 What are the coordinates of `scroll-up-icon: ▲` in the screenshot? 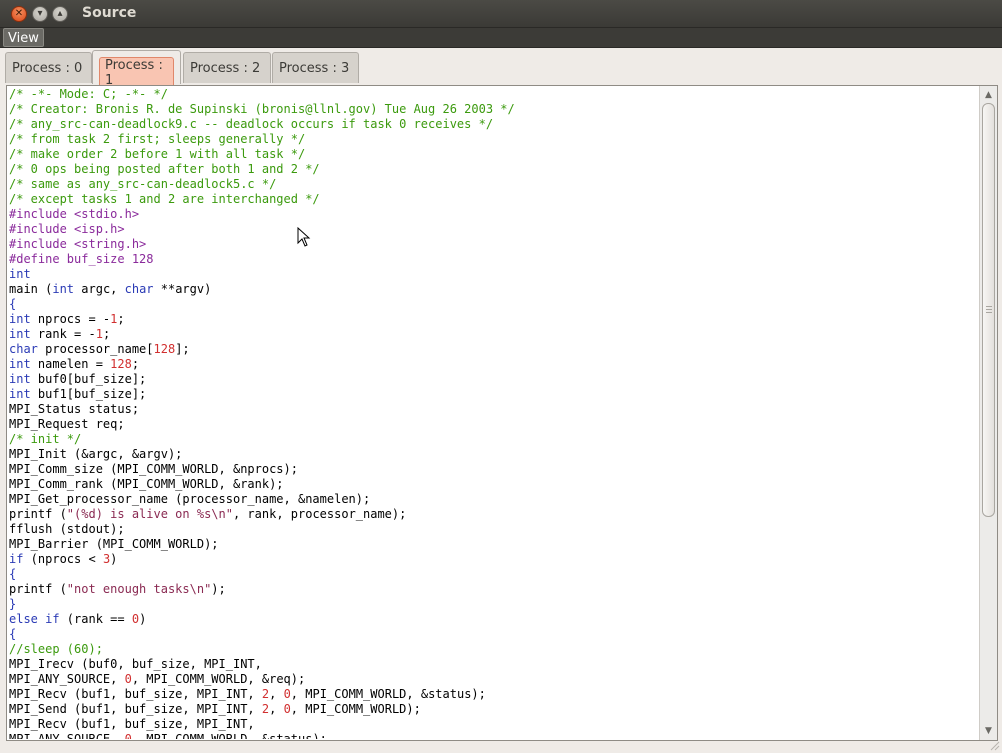 It's located at (988, 95).